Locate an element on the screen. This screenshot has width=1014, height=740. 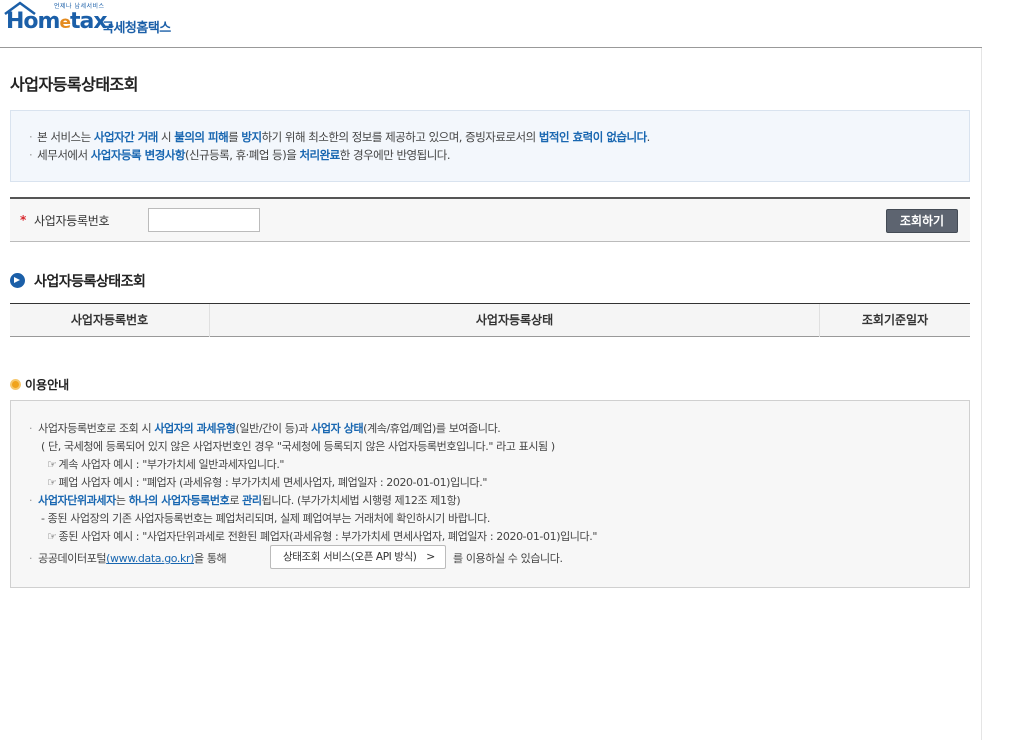
column-header-query-date: 조회기준일자 is located at coordinates (895, 320).